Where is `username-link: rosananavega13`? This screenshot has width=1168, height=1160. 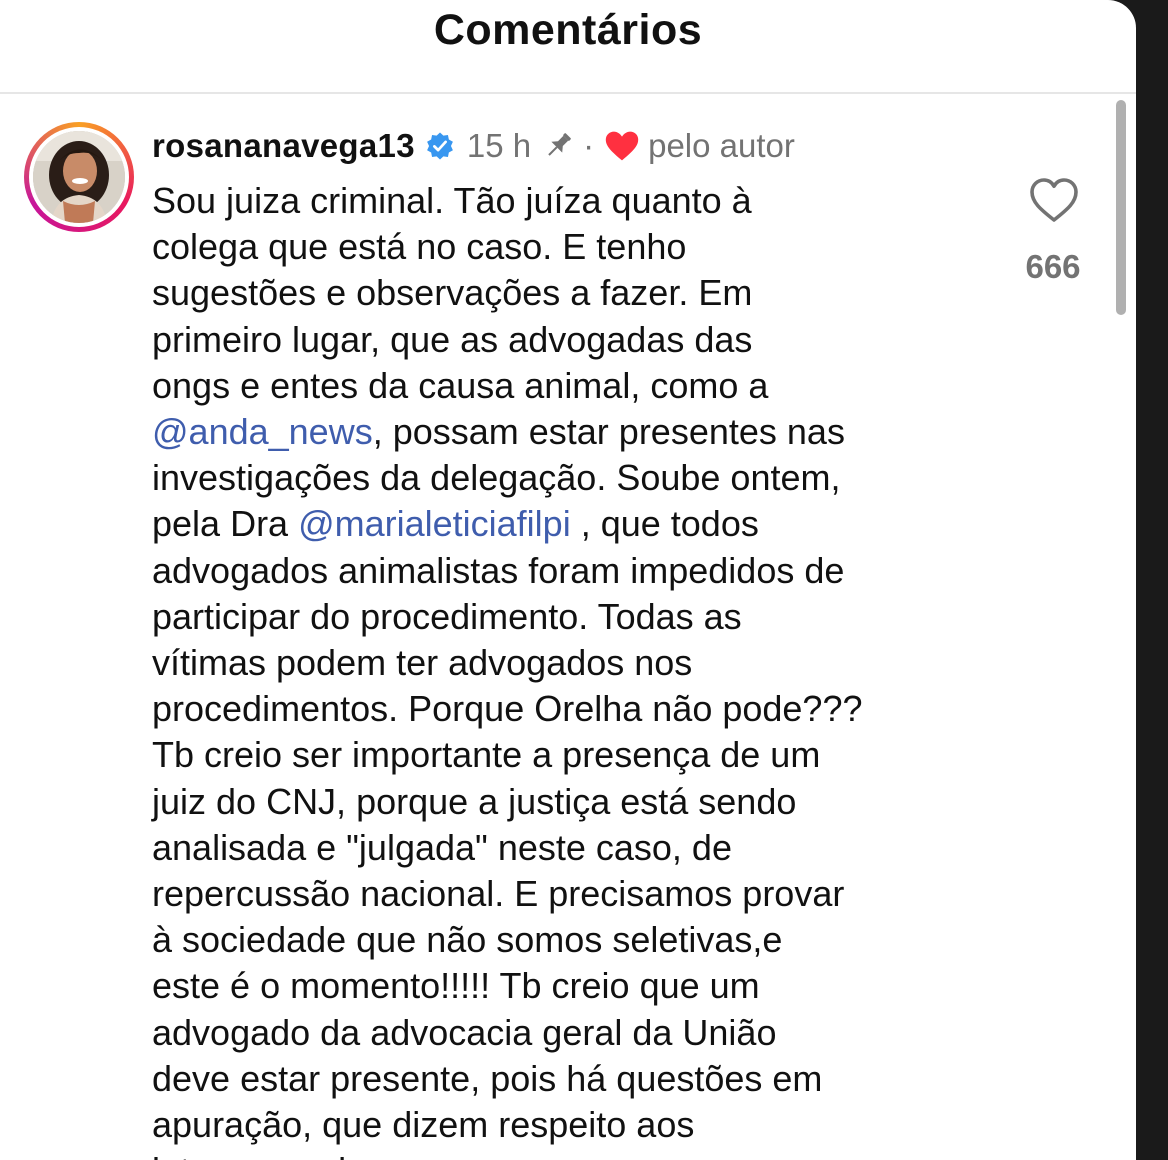
username-link: rosananavega13 is located at coordinates (283, 146).